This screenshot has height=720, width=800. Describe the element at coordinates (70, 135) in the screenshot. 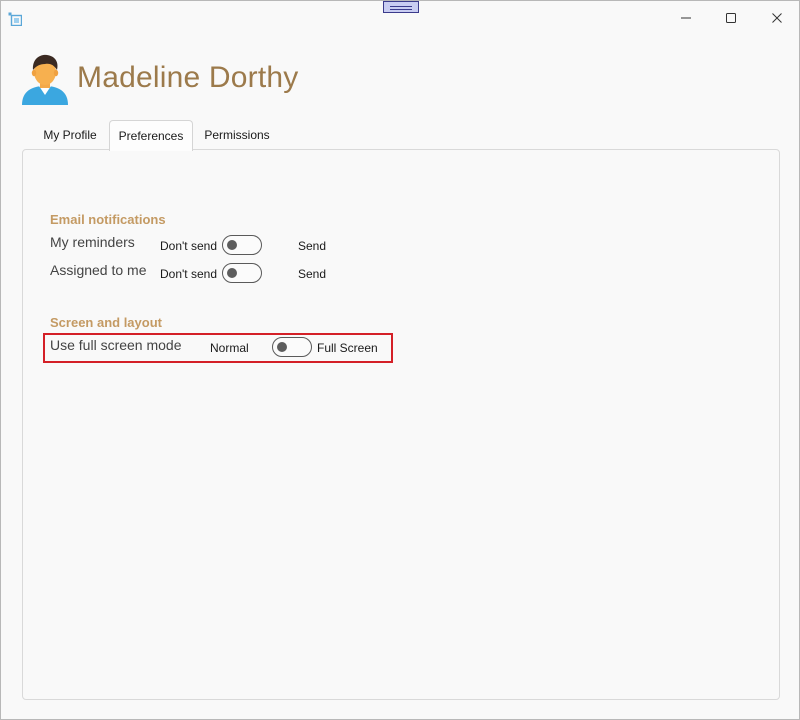

I see `tab-my-profile: My Profile` at that location.